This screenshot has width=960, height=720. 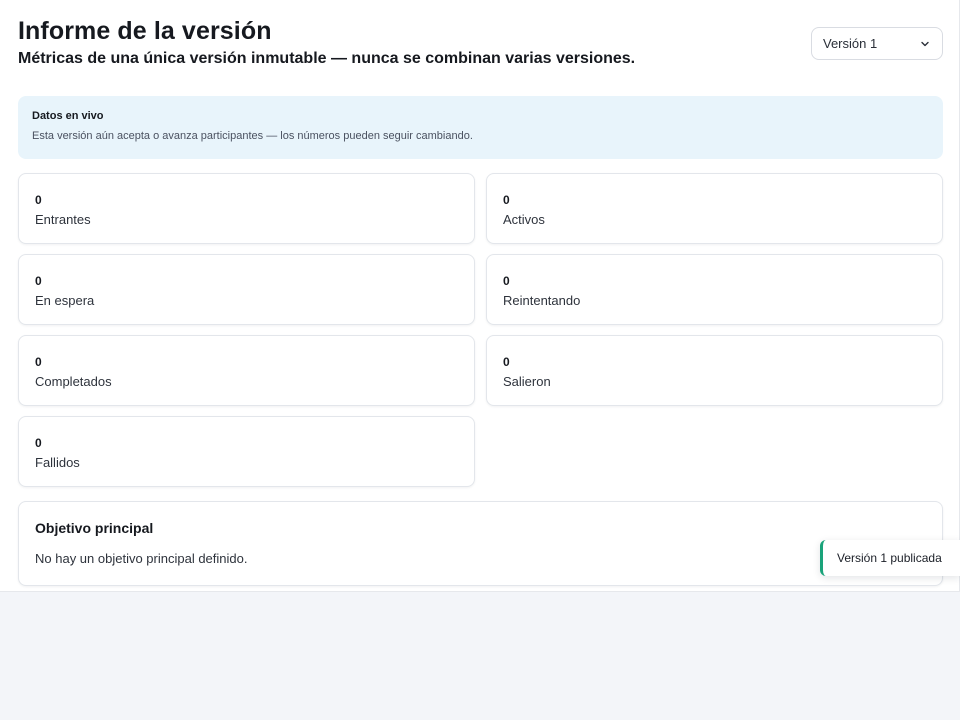 I want to click on metric-label: Activos, so click(x=524, y=219).